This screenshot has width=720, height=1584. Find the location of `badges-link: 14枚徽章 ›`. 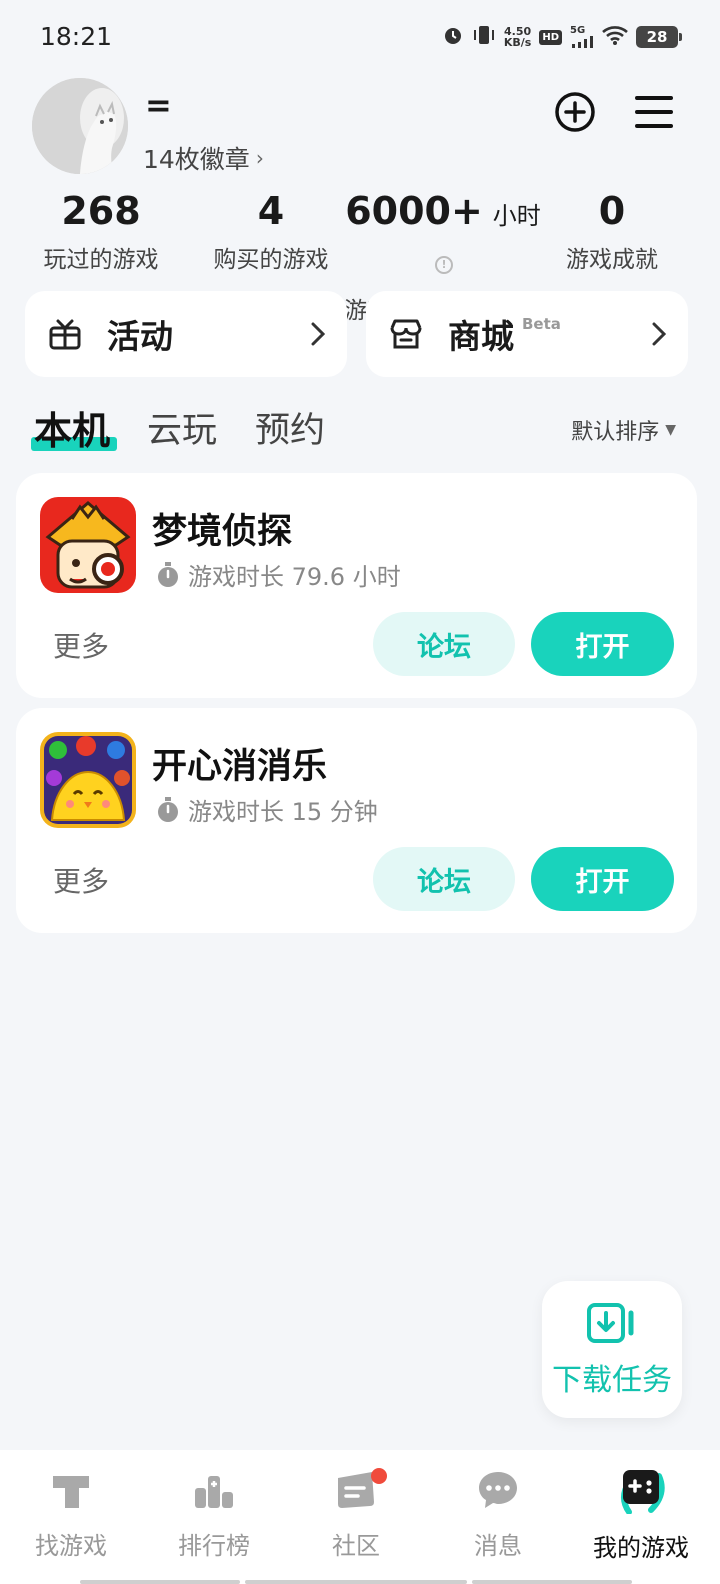

badges-link: 14枚徽章 › is located at coordinates (203, 158).